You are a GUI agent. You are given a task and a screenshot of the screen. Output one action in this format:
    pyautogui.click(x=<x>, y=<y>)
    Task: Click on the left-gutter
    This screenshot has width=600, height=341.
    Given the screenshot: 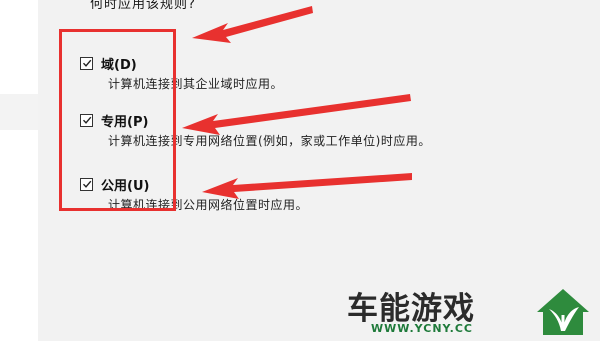 What is the action you would take?
    pyautogui.click(x=19, y=170)
    